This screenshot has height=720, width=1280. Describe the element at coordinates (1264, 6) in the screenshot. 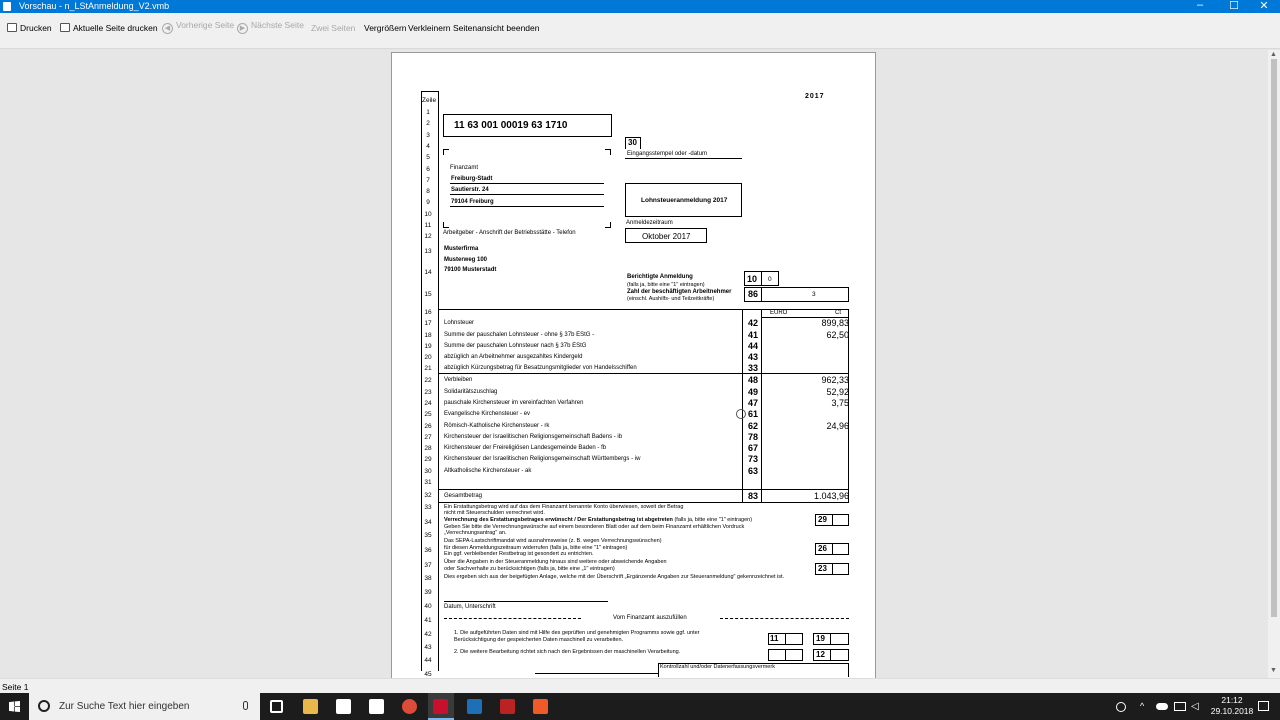

I see `close-window-button: ✕` at that location.